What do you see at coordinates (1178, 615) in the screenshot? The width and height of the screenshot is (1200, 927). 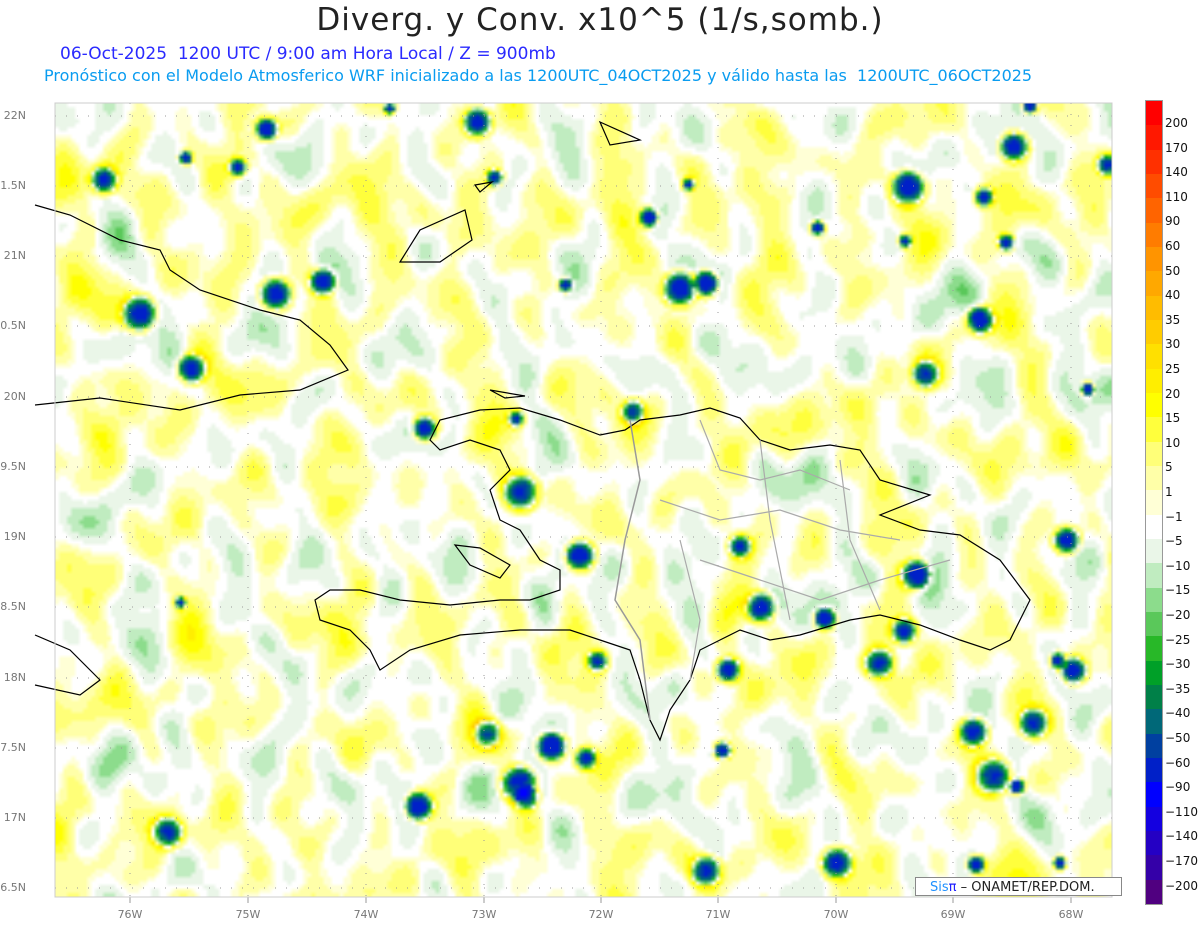 I see `colorbar-label: −20` at bounding box center [1178, 615].